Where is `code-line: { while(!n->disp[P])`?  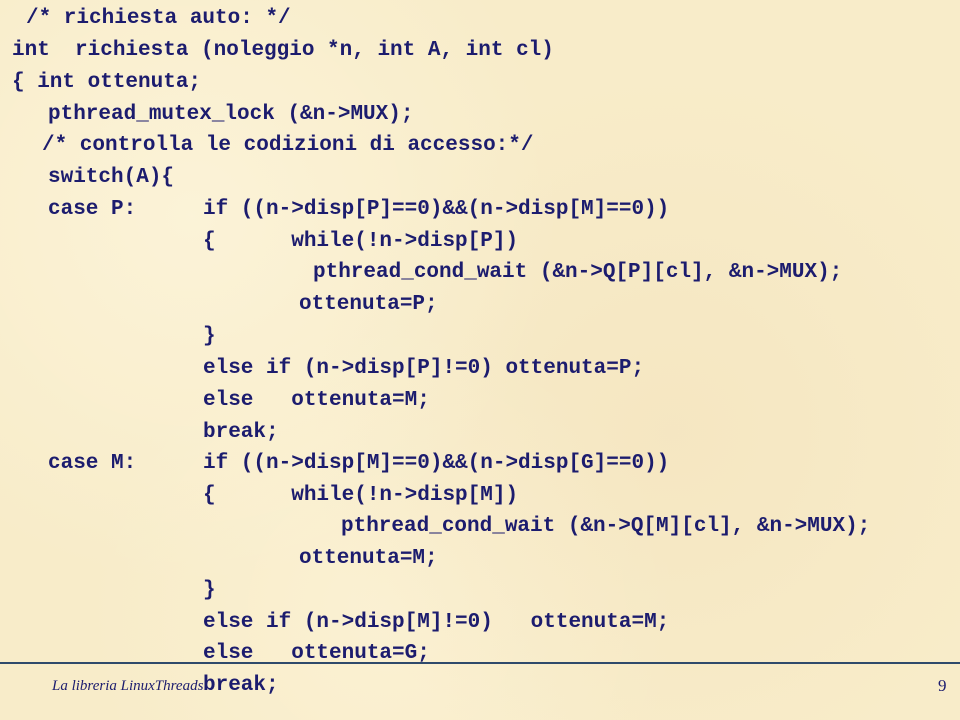
code-line: { while(!n->disp[P]) is located at coordinates (361, 241).